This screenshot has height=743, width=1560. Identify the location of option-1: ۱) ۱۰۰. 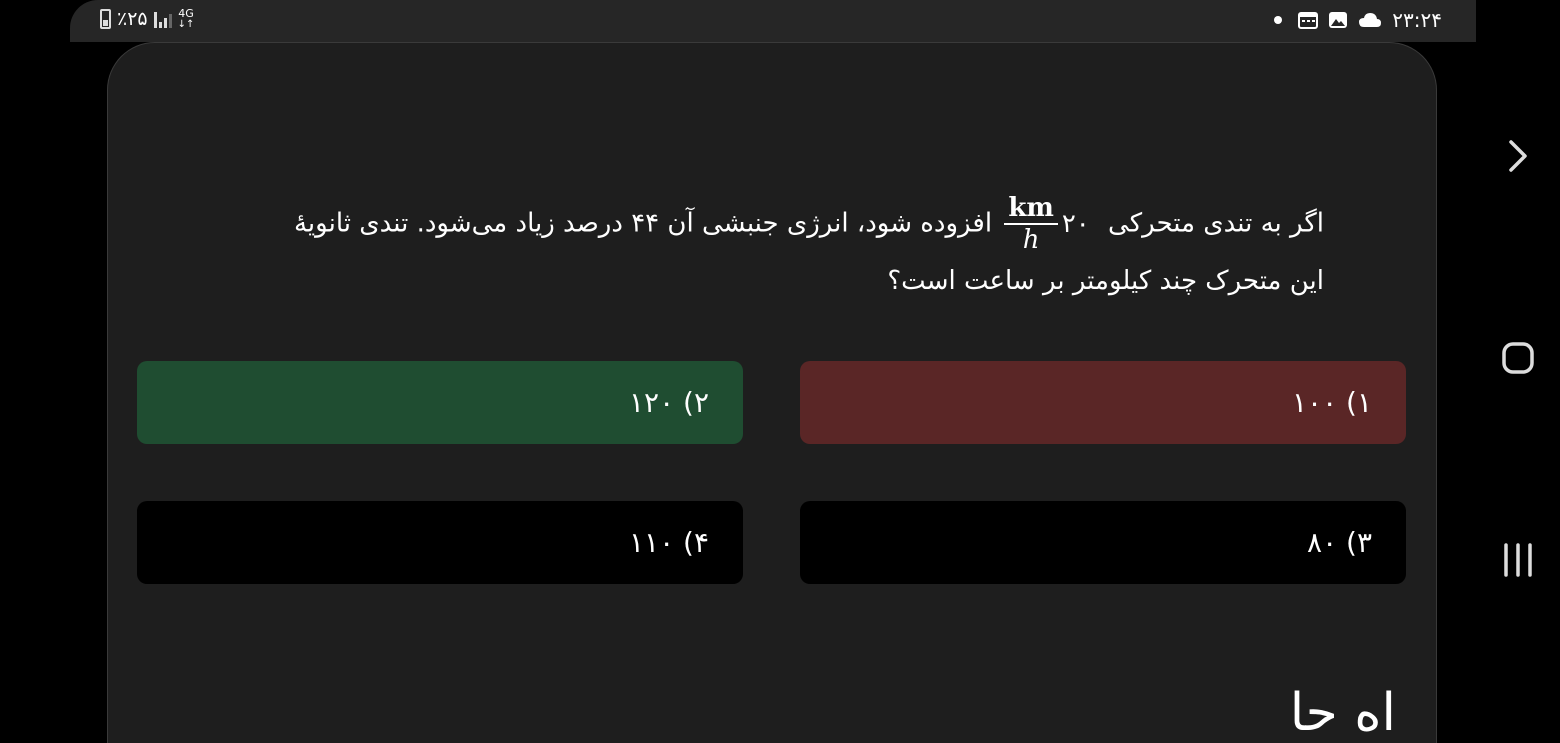
(1103, 402).